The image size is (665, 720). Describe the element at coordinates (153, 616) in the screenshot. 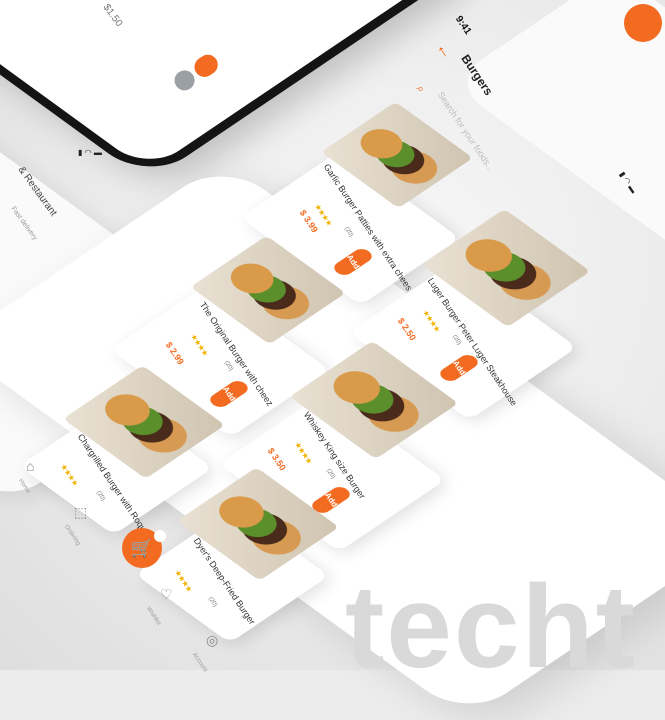

I see `nav-label-wishlist: Wishlist` at that location.